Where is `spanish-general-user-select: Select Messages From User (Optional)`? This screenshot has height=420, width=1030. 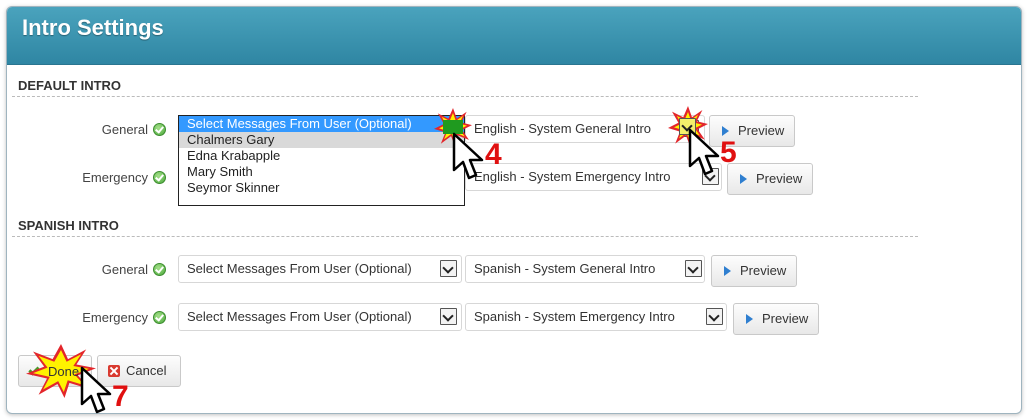 spanish-general-user-select: Select Messages From User (Optional) is located at coordinates (320, 269).